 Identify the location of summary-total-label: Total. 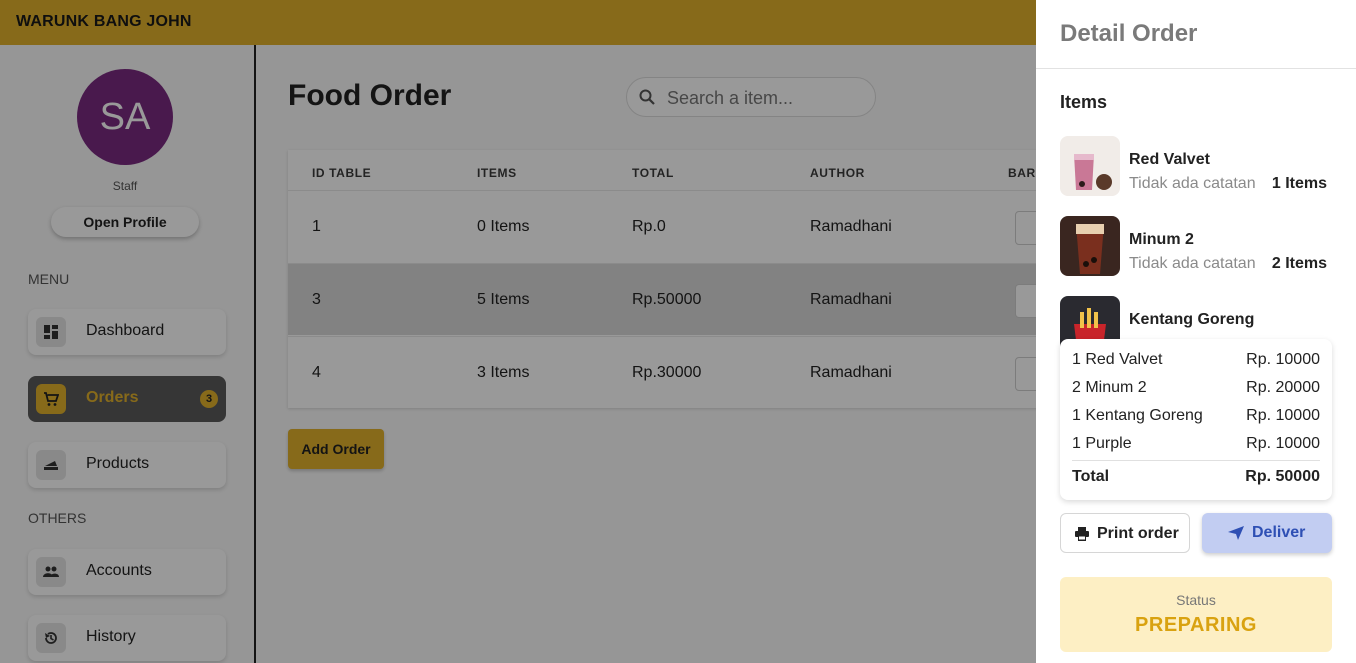
(1091, 476).